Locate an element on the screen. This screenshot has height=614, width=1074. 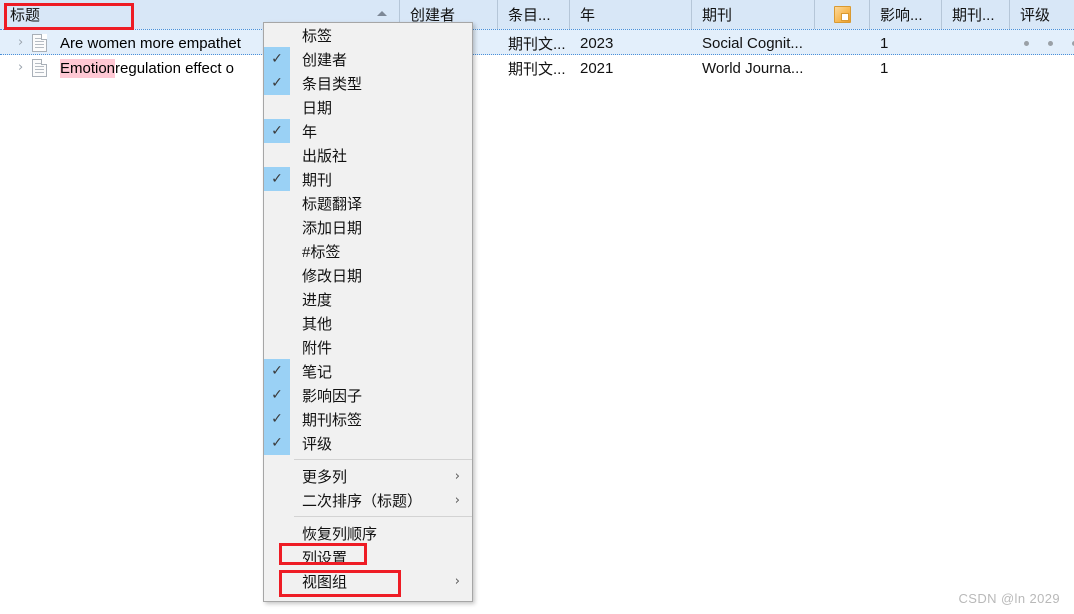
menu-item-label: 视图组 is located at coordinates (325, 582).